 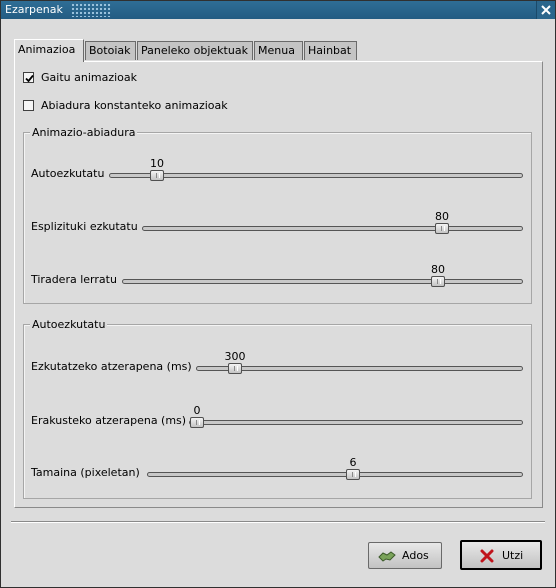 I want to click on row-label: Esplizituki ezkutatu, so click(x=84, y=226).